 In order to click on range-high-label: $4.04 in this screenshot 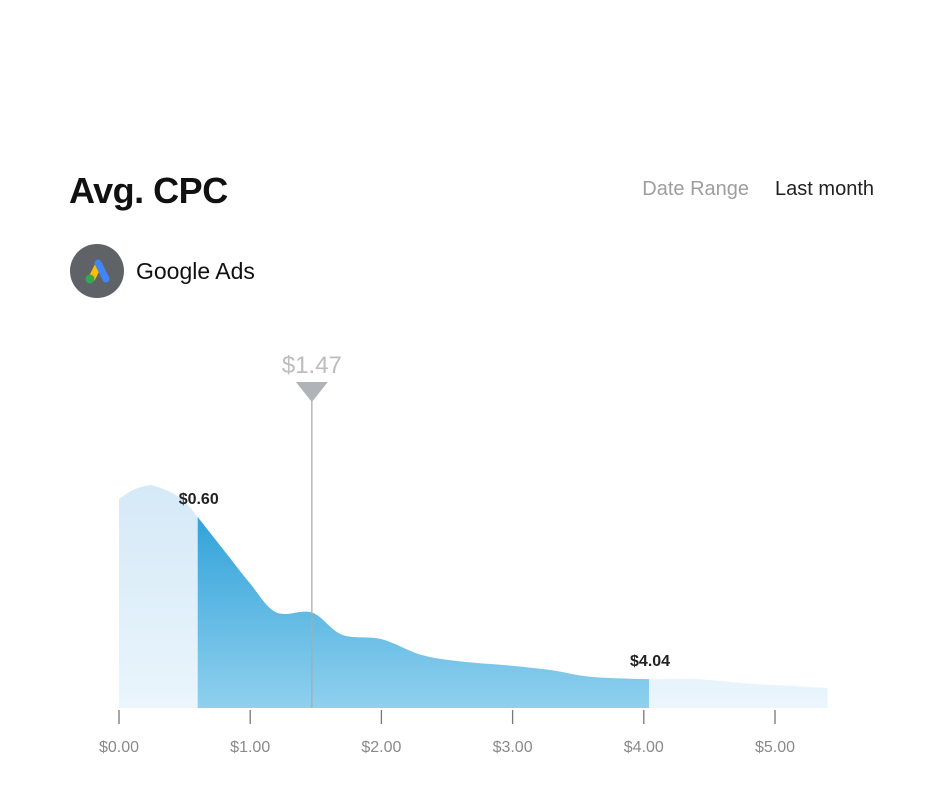, I will do `click(650, 661)`.